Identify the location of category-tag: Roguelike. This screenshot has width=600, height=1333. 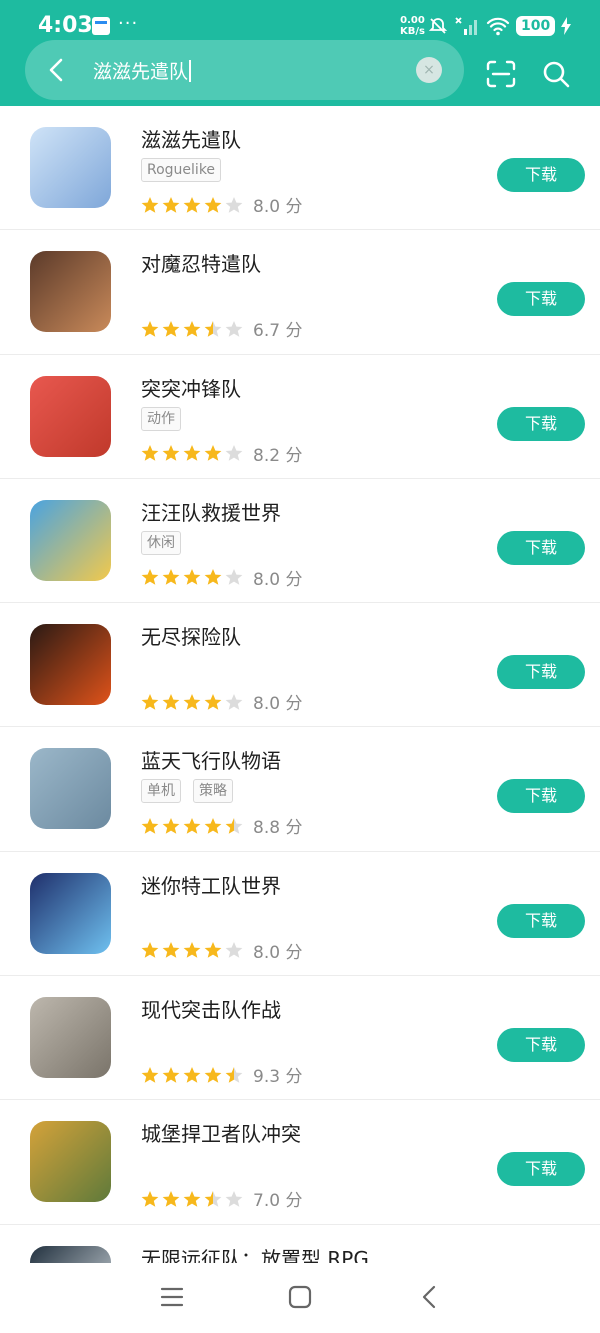
(181, 170).